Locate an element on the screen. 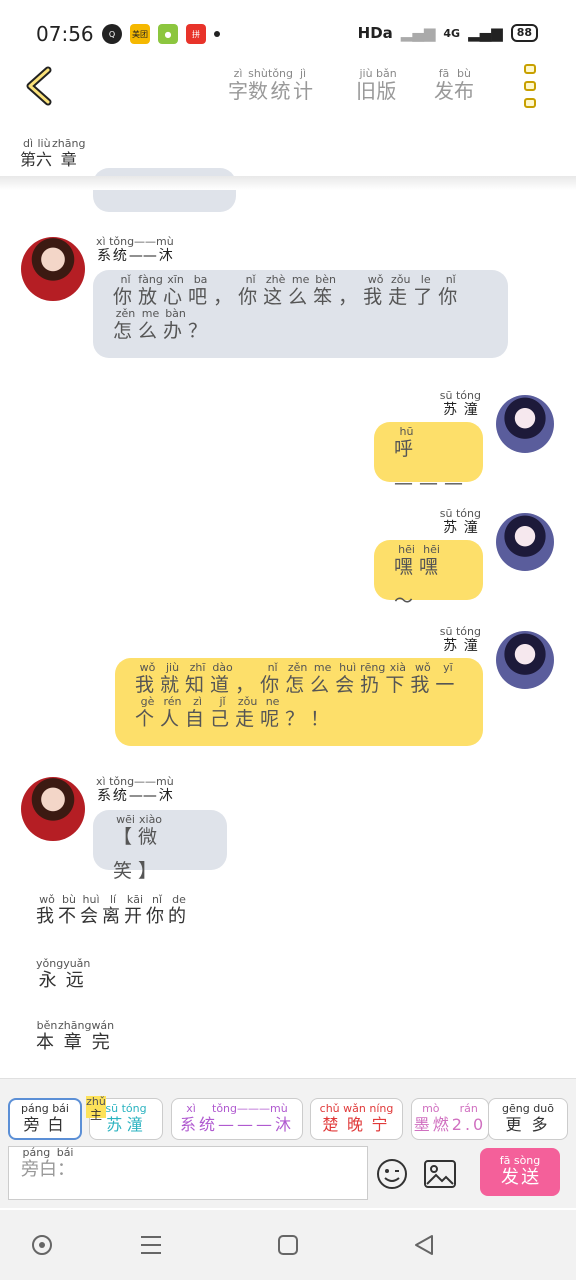 This screenshot has height=1280, width=576. character: 走zǒu is located at coordinates (248, 712).